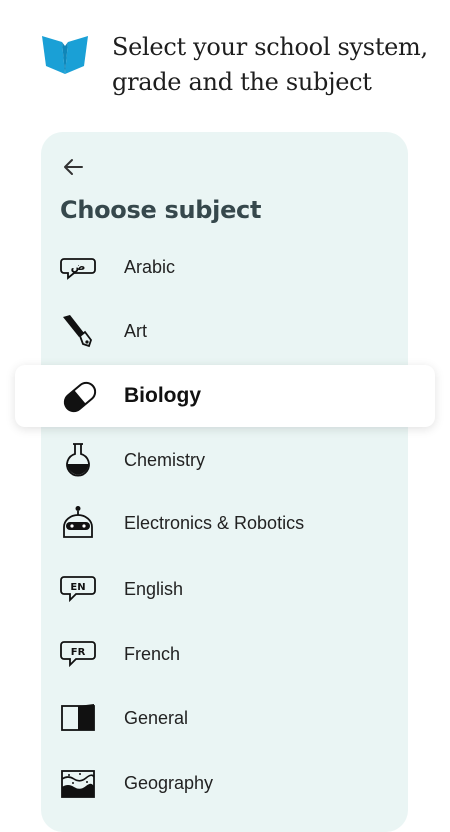 The image size is (450, 832). I want to click on subject-label: Biology, so click(162, 395).